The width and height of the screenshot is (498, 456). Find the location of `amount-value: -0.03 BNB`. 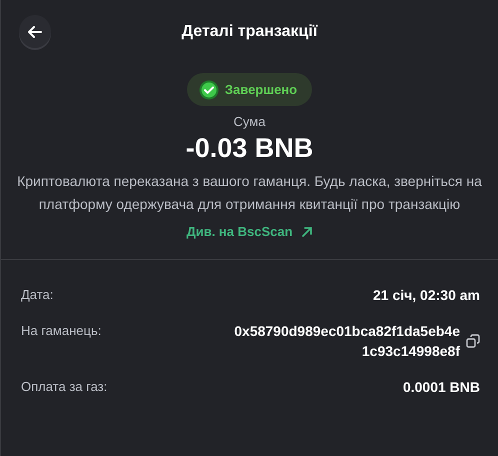

amount-value: -0.03 BNB is located at coordinates (250, 148).